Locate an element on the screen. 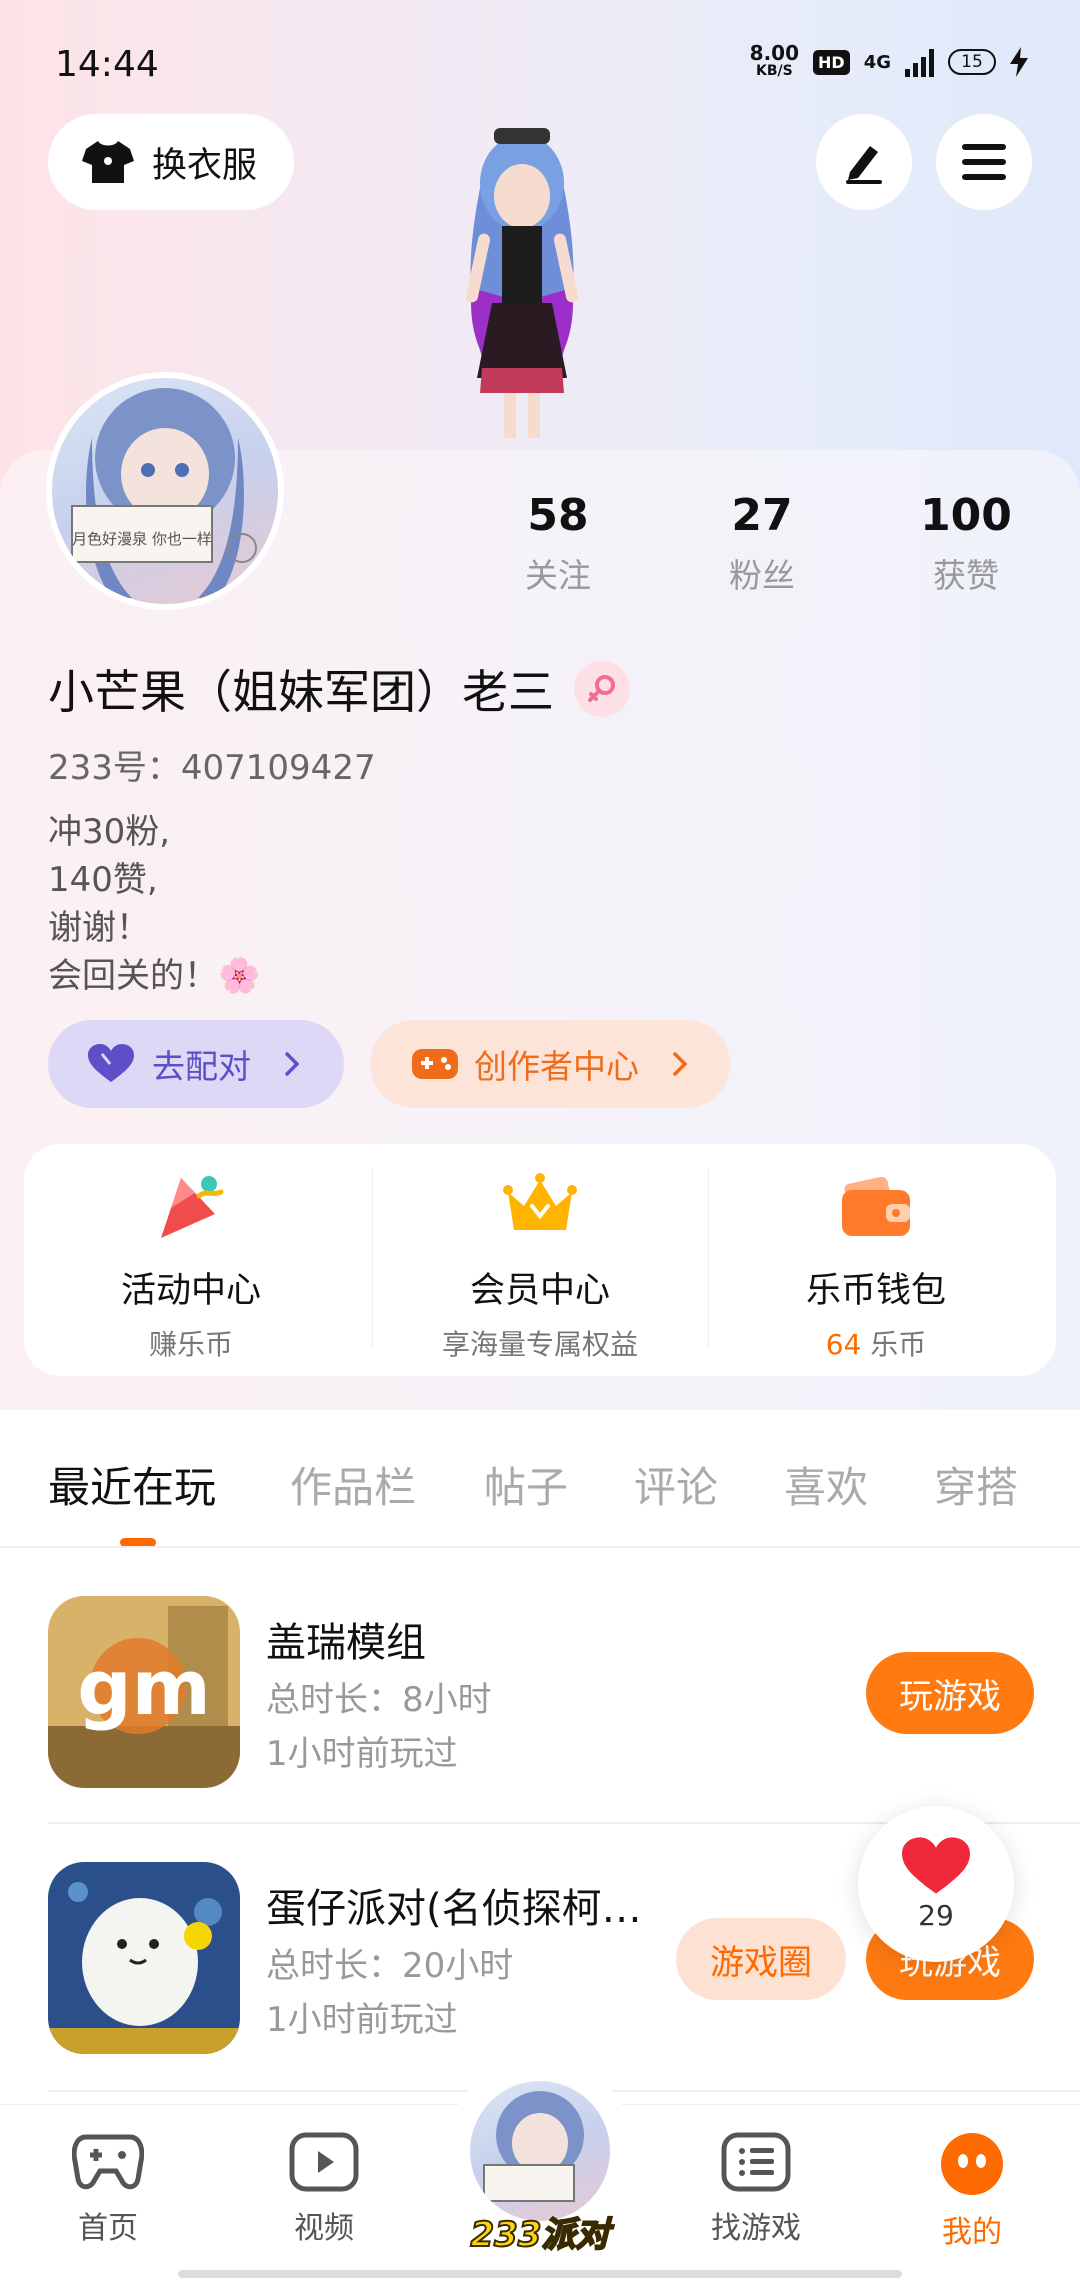 This screenshot has width=1080, height=2280. home-indicator is located at coordinates (540, 2274).